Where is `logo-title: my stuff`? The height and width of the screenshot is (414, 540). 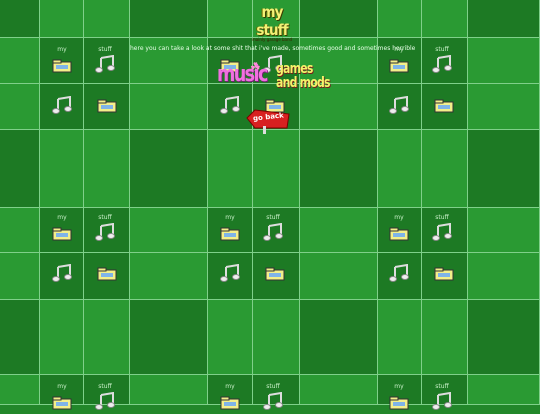
logo-title: my stuff is located at coordinates (272, 21).